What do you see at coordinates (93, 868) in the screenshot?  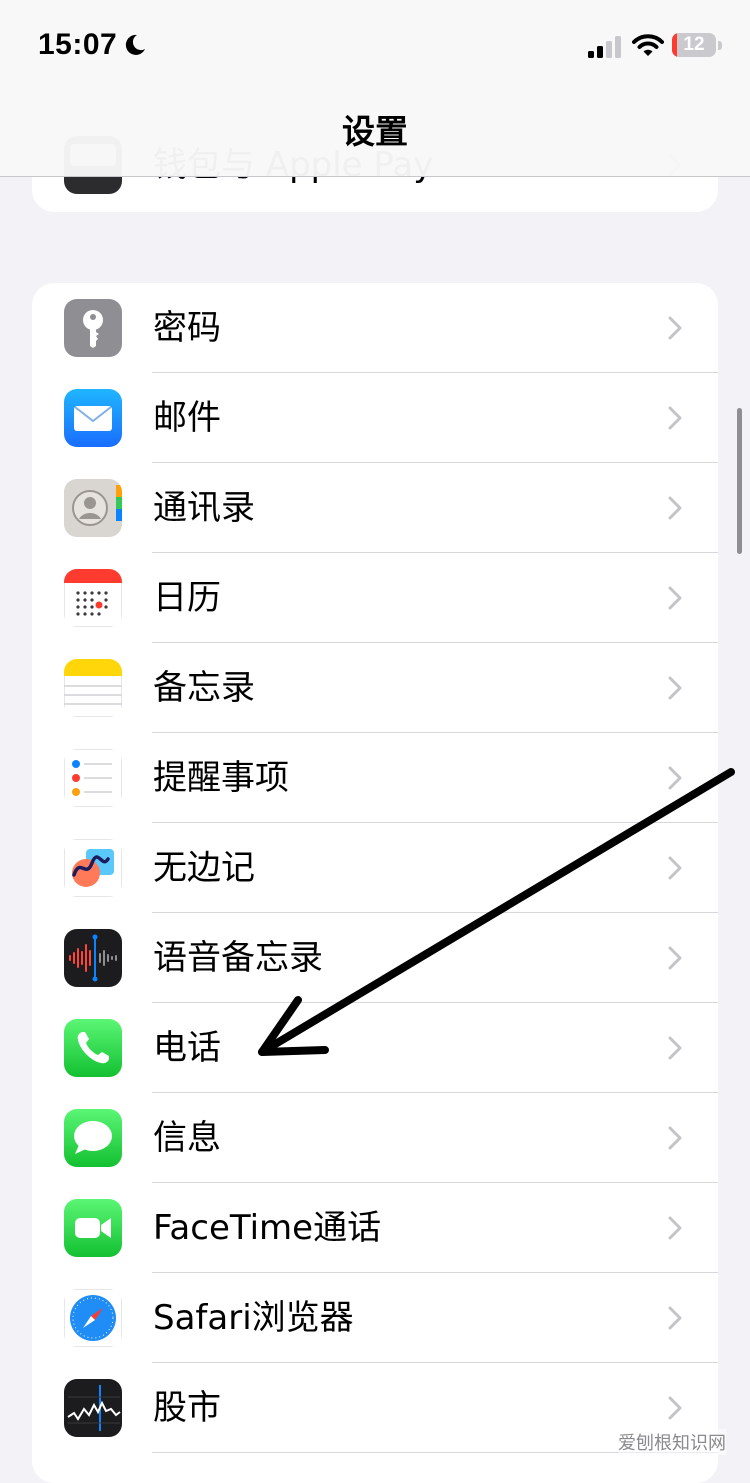 I see `freeform-icon` at bounding box center [93, 868].